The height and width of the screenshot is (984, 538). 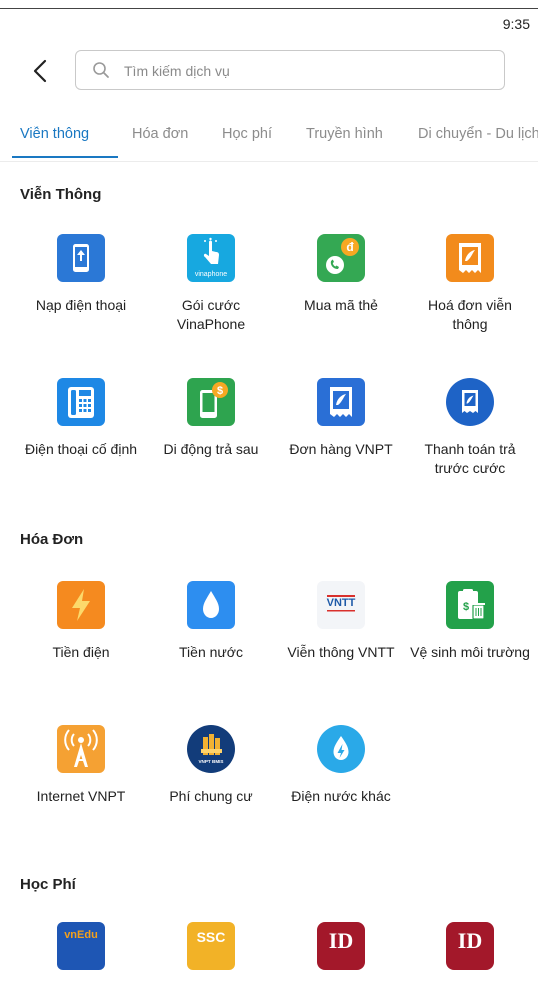 I want to click on service-label: Mua mã thẻ, so click(x=341, y=305).